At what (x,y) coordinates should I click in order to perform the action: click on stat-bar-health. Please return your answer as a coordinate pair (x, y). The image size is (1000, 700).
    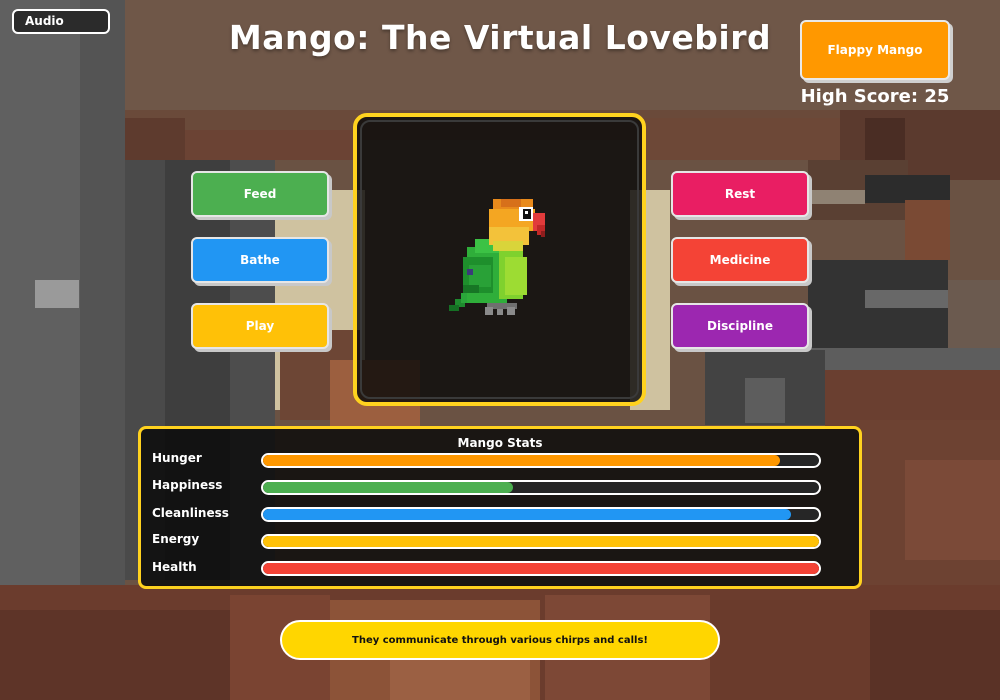
    Looking at the image, I should click on (541, 568).